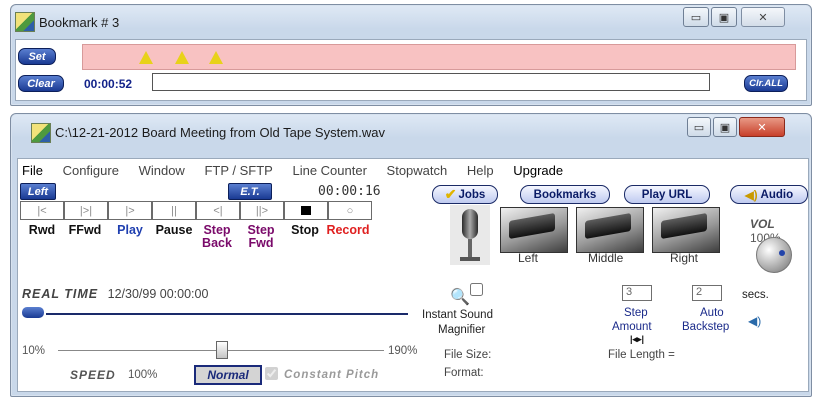 This screenshot has width=817, height=399. What do you see at coordinates (460, 297) in the screenshot?
I see `magnifier-icon: 🔍` at bounding box center [460, 297].